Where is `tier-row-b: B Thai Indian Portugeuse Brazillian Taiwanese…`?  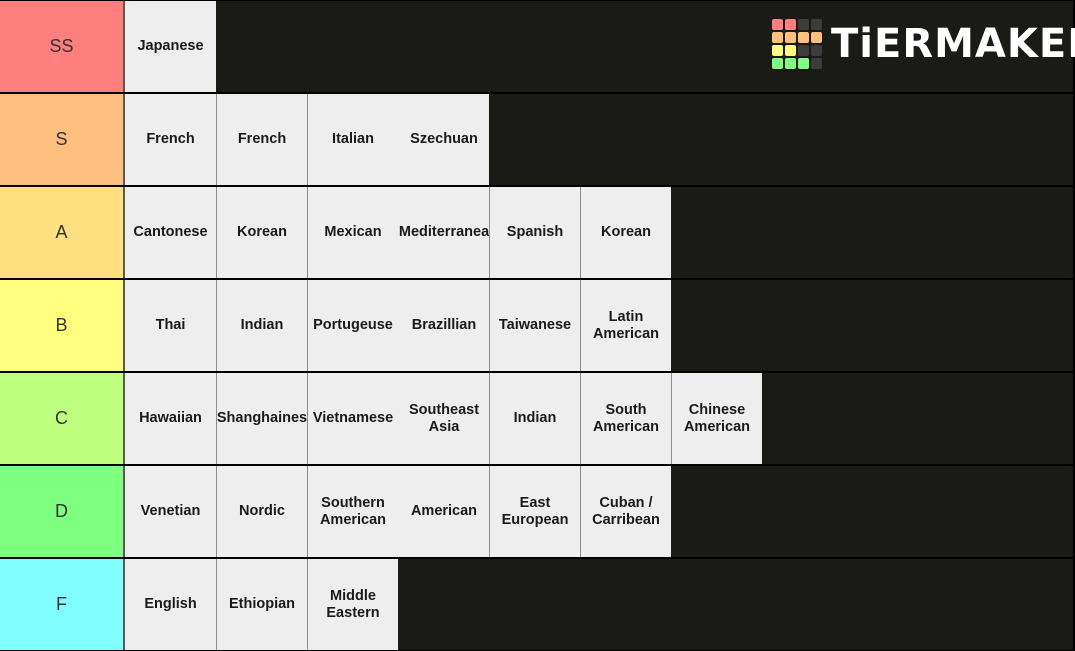 tier-row-b: B Thai Indian Portugeuse Brazillian Taiwanese… is located at coordinates (536, 325).